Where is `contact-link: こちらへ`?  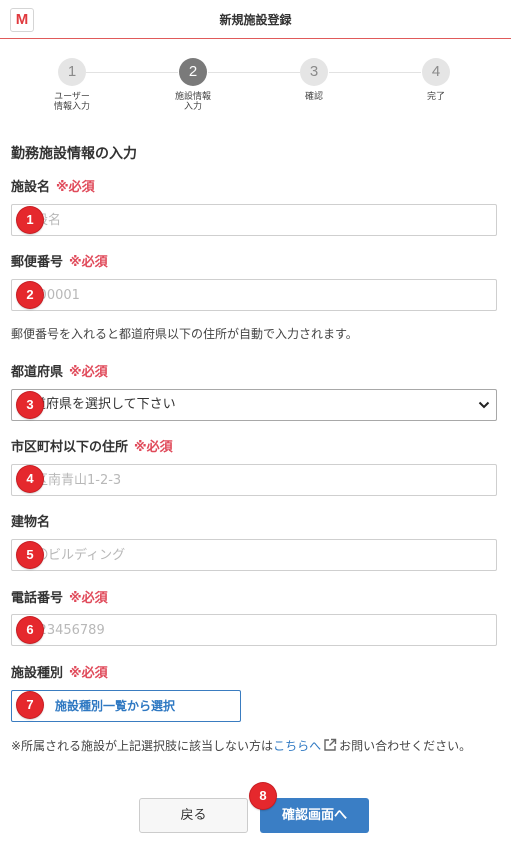 contact-link: こちらへ is located at coordinates (297, 746).